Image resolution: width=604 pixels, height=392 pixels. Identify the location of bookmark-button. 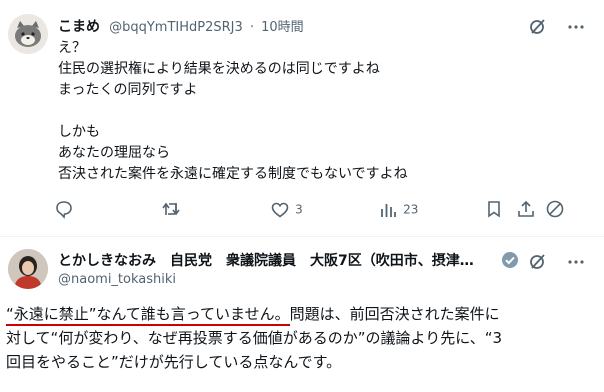
(494, 210).